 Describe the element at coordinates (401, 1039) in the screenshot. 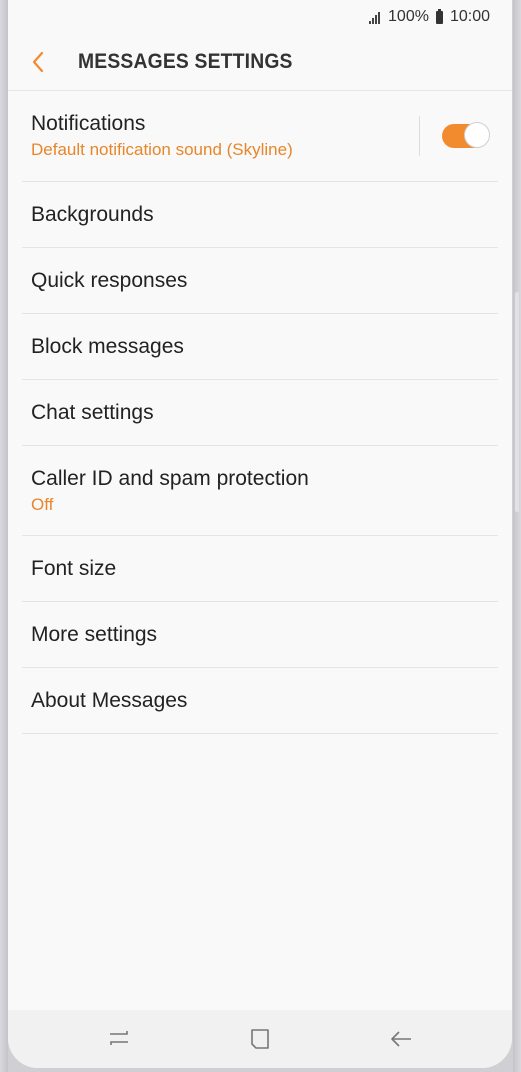

I see `back-icon` at that location.